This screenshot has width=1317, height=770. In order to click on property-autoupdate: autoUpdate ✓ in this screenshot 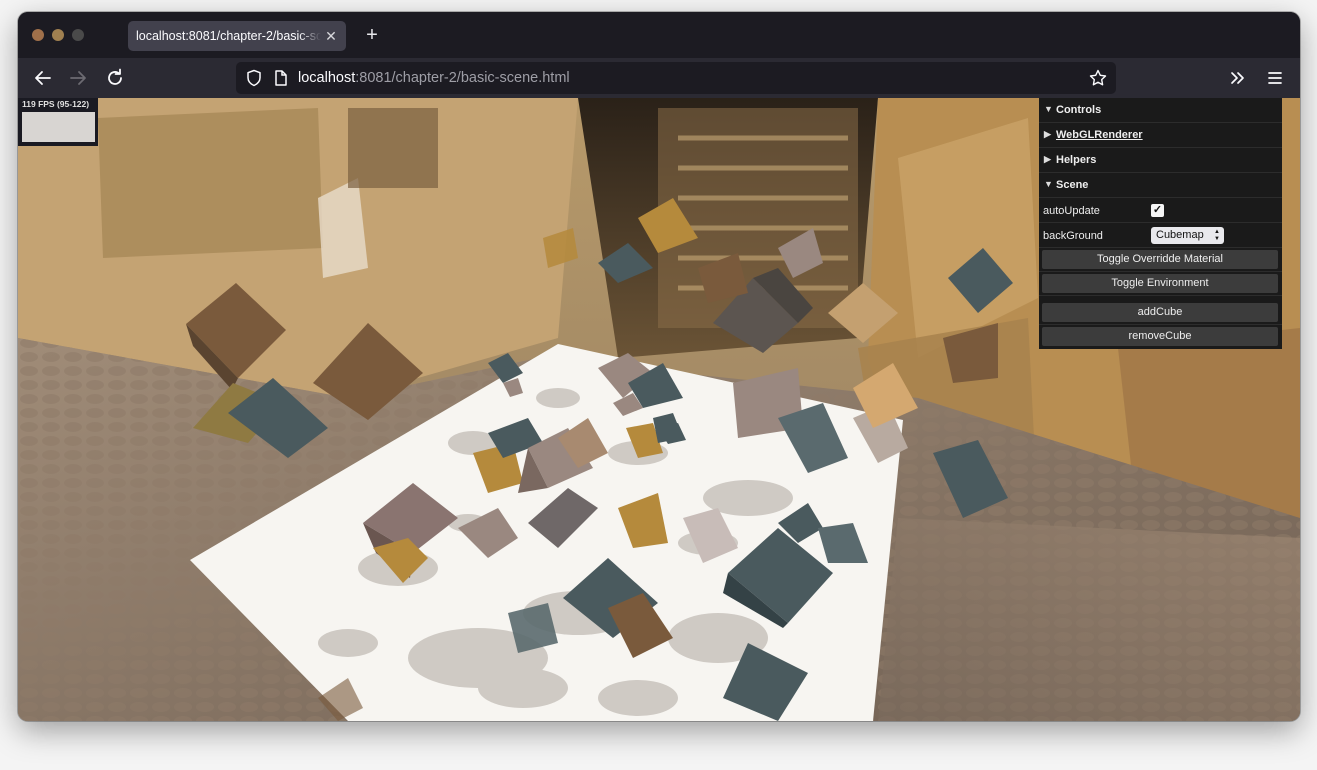, I will do `click(1160, 210)`.